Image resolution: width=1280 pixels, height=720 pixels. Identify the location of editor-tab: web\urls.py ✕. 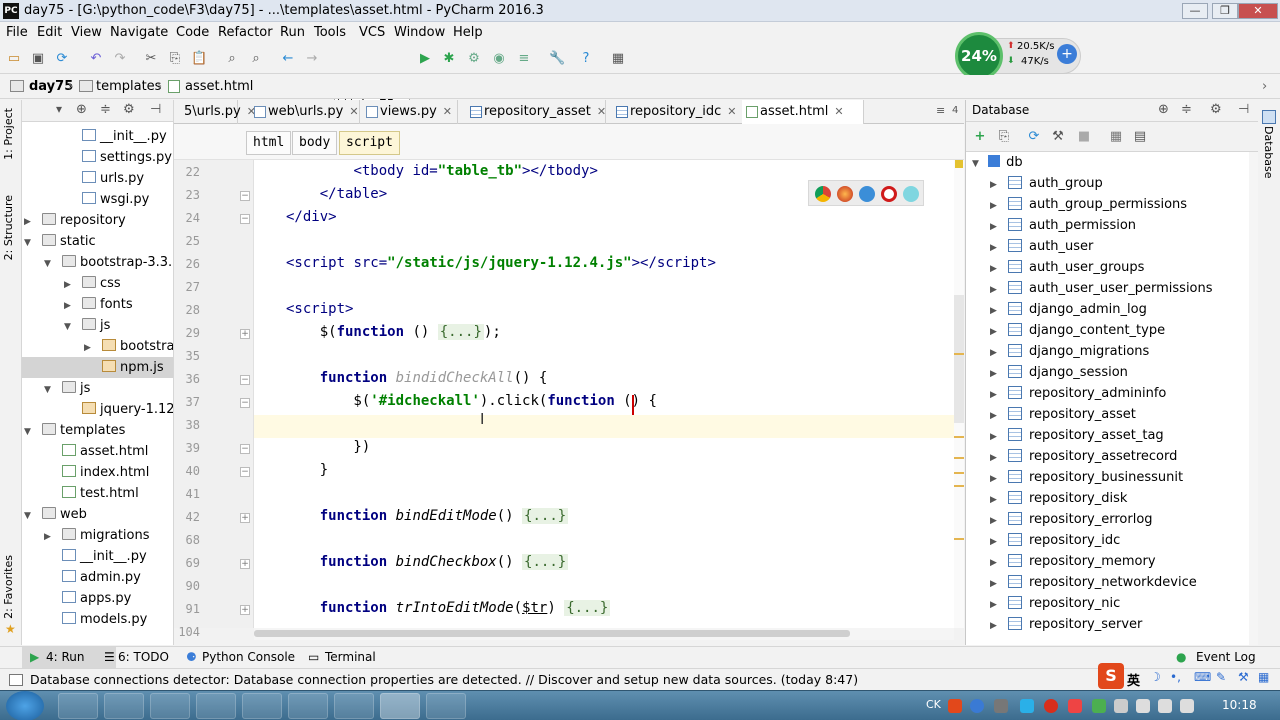
(305, 112).